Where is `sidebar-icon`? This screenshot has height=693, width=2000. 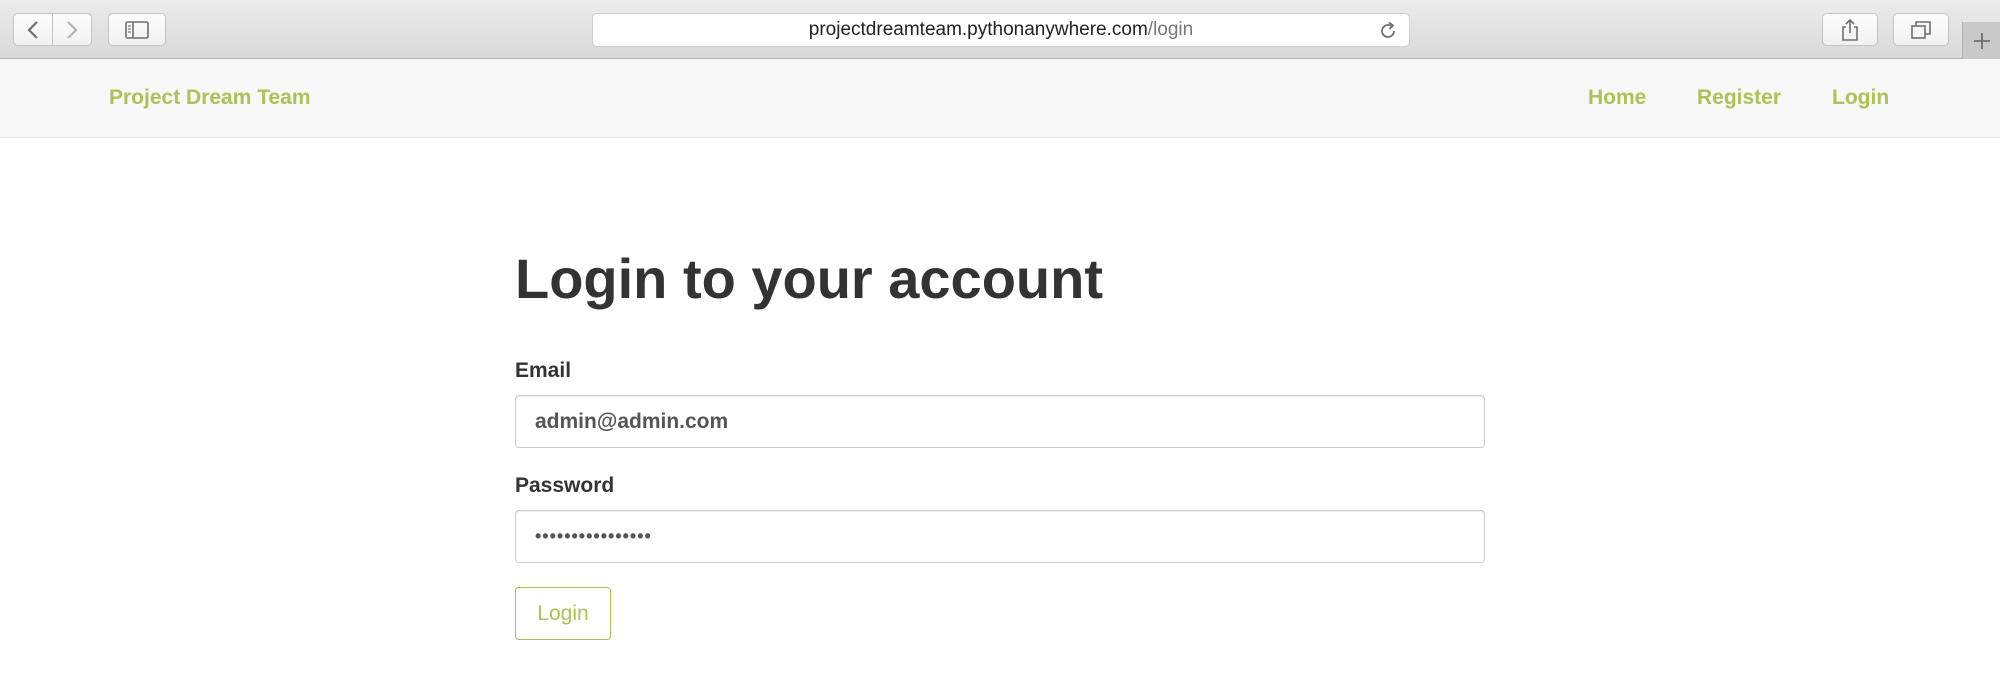 sidebar-icon is located at coordinates (137, 29).